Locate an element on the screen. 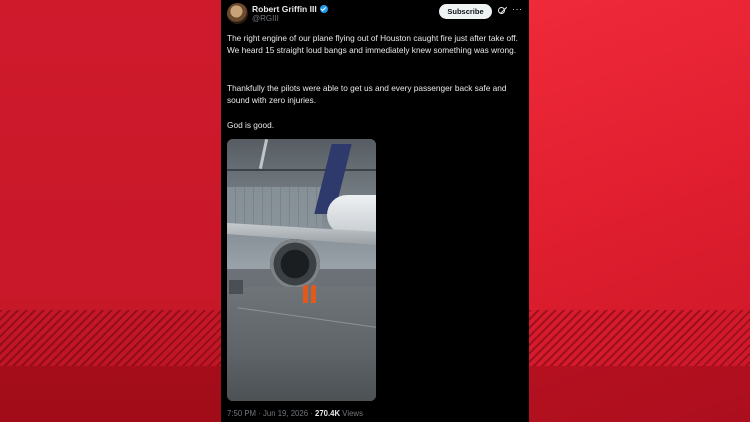 The width and height of the screenshot is (750, 422). background-shade-left is located at coordinates (110, 394).